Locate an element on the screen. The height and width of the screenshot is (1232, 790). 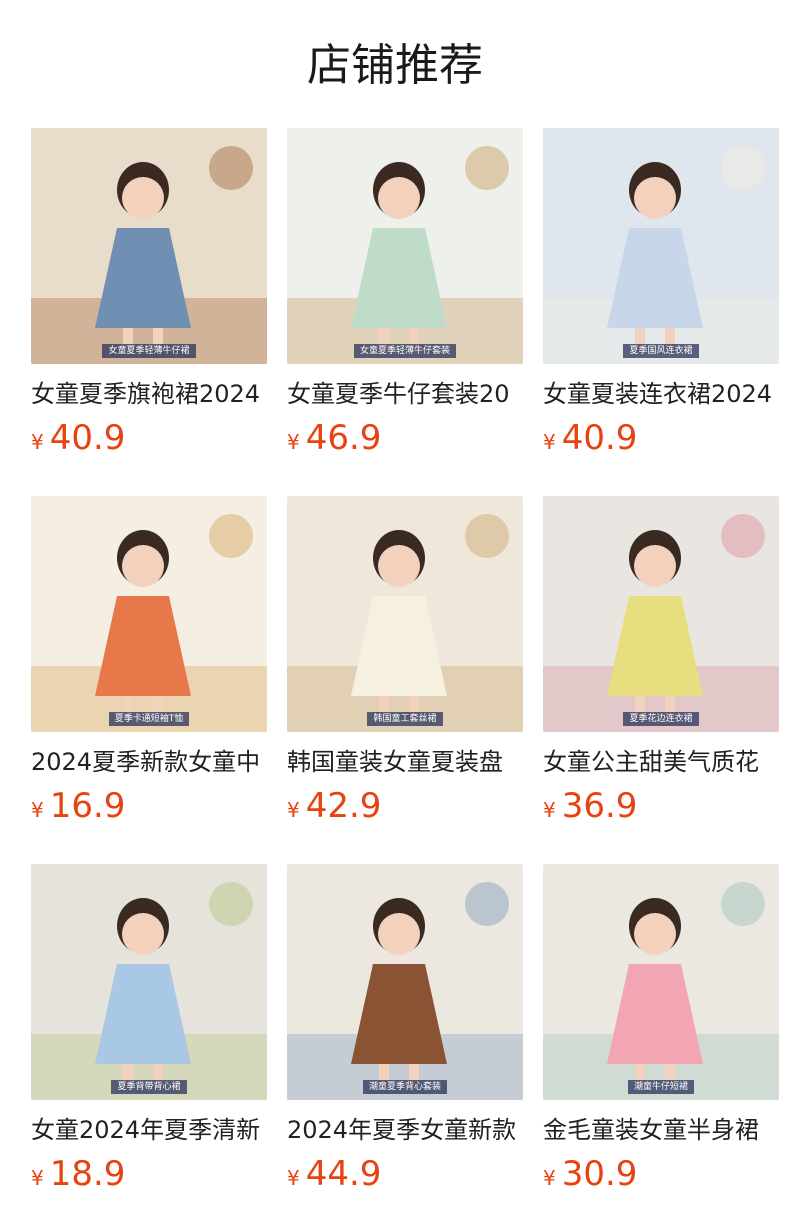
image-watermark-tag: 夏季卡通短袖T恤 is located at coordinates (149, 718).